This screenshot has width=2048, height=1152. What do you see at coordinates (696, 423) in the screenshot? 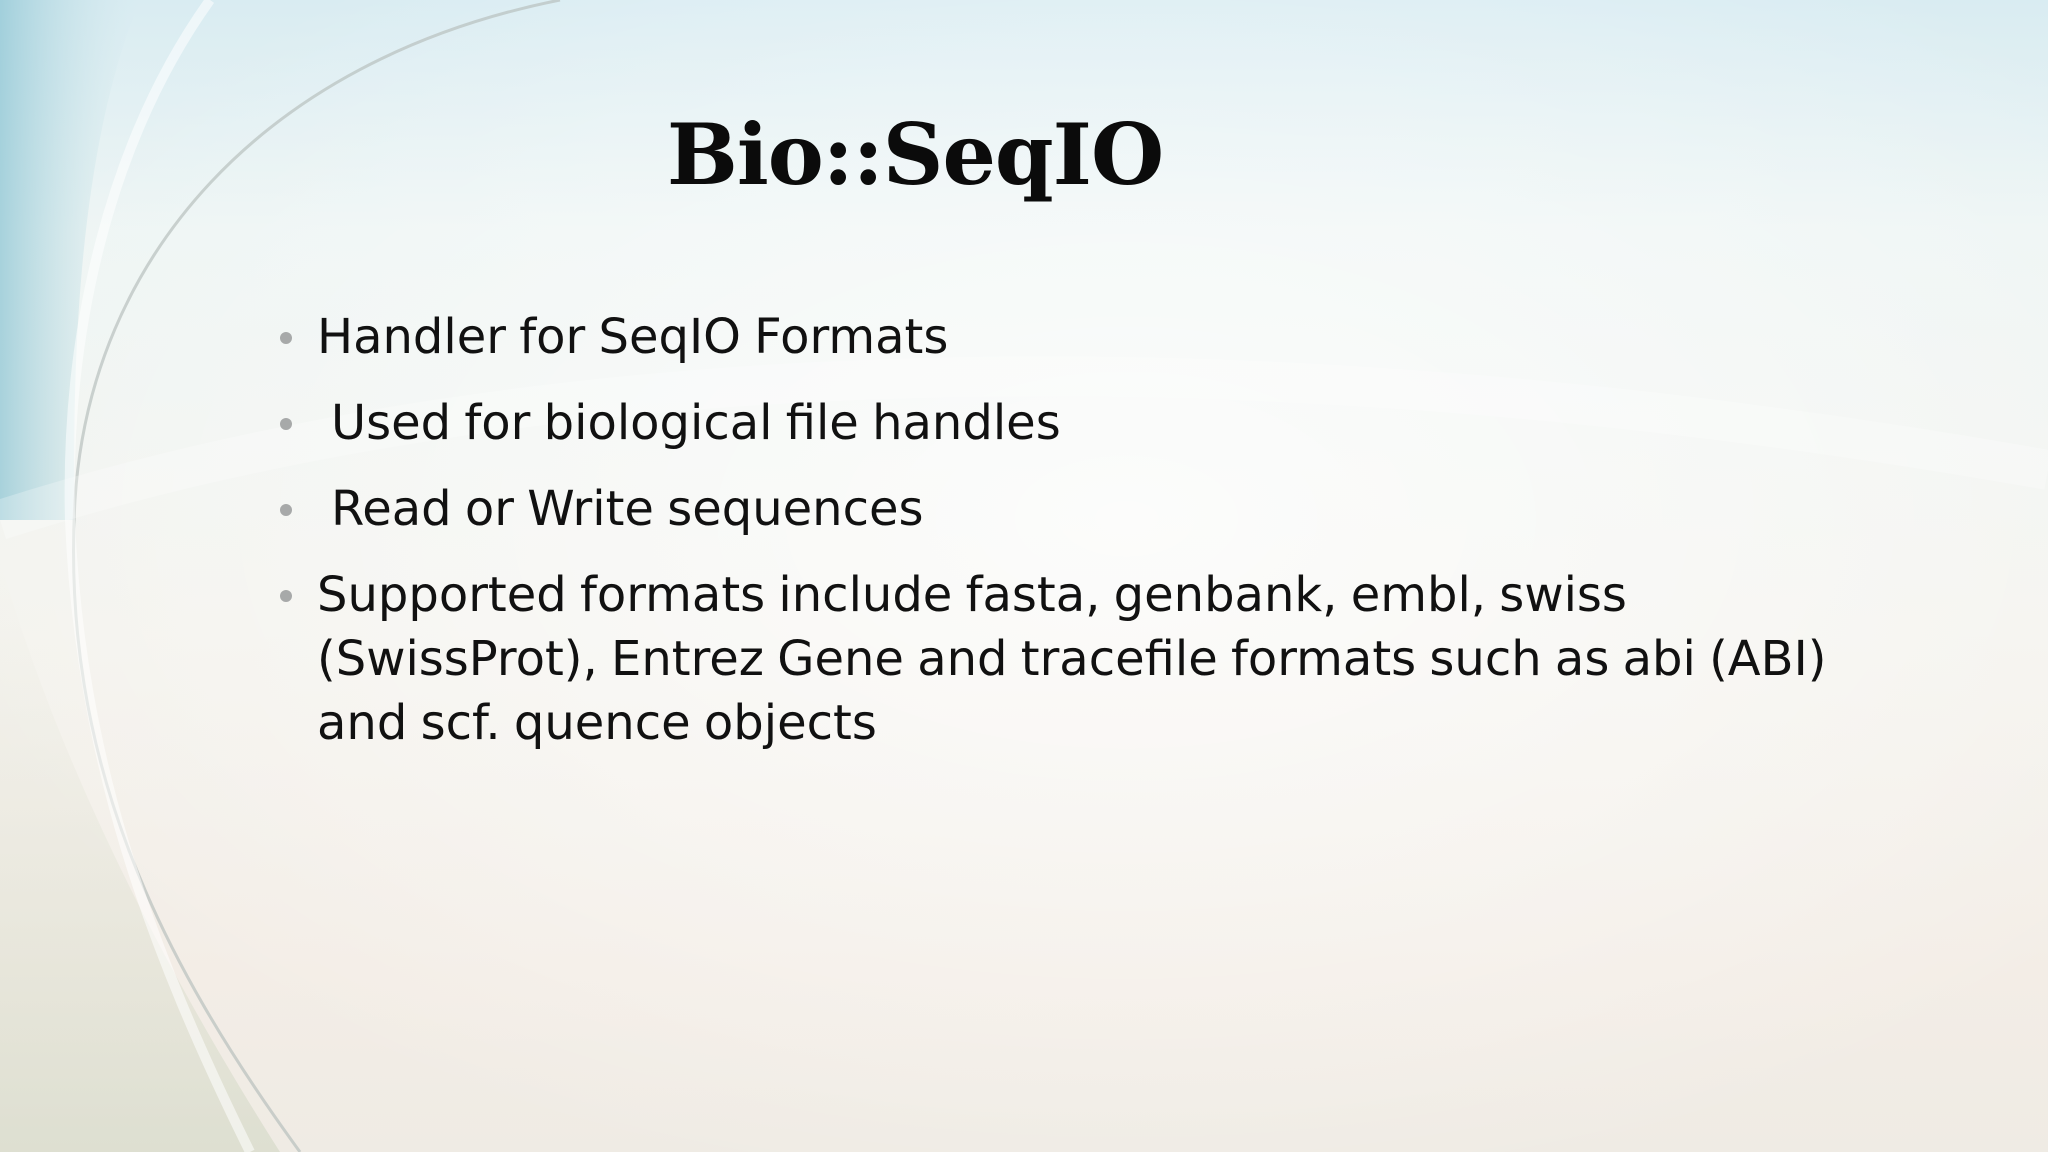
I see `bullet-text: Used for biological file handles` at bounding box center [696, 423].